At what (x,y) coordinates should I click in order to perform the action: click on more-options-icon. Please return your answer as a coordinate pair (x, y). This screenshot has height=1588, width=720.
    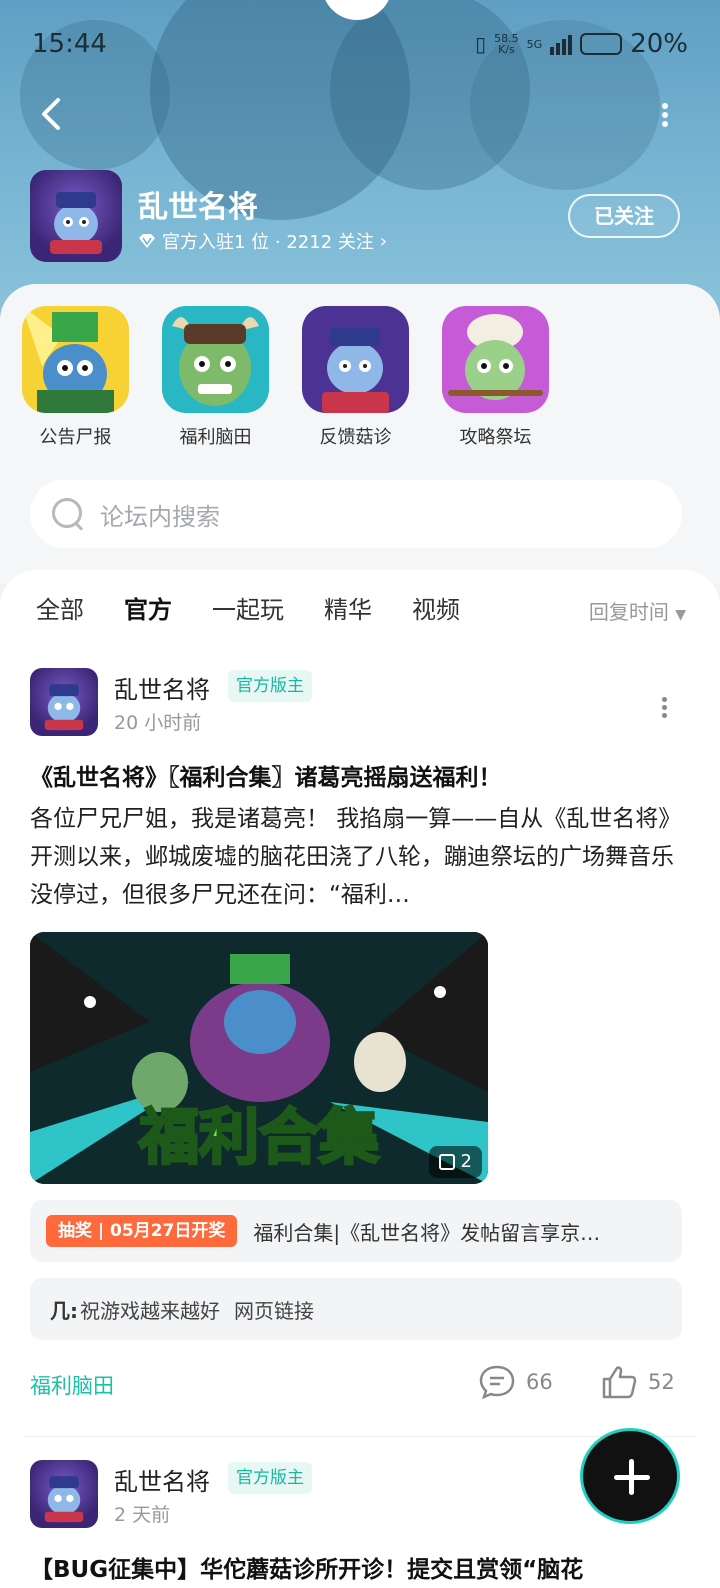
    Looking at the image, I should click on (665, 115).